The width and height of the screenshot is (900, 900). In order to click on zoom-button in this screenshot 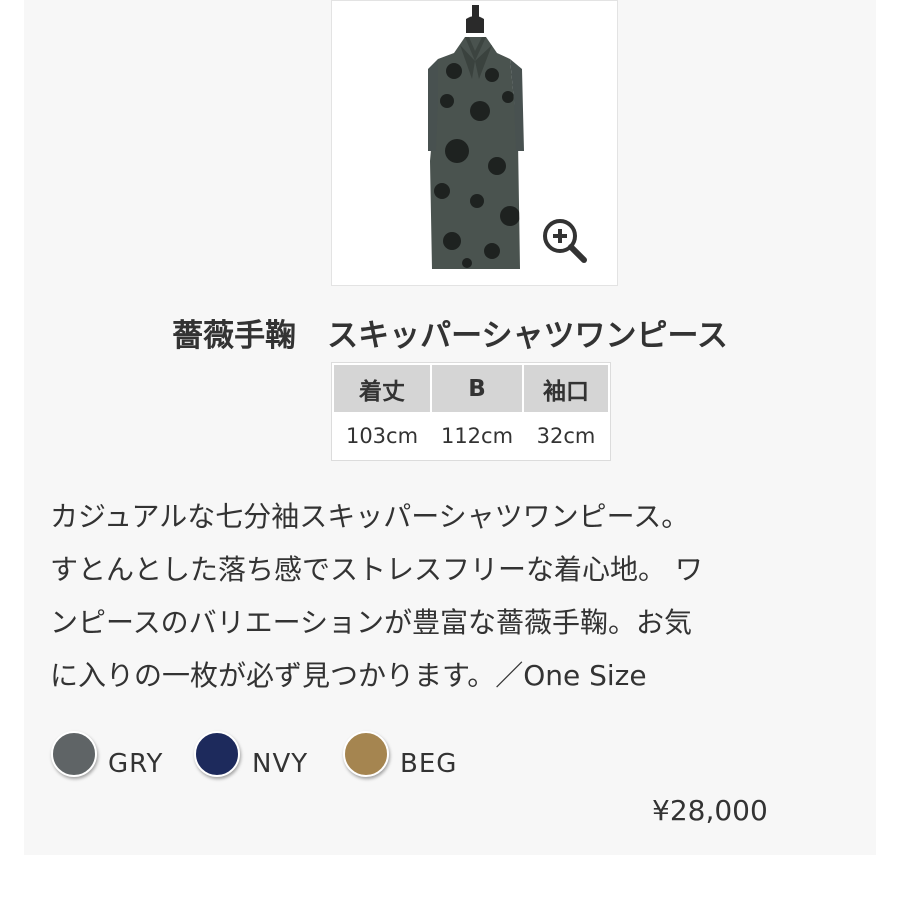, I will do `click(565, 241)`.